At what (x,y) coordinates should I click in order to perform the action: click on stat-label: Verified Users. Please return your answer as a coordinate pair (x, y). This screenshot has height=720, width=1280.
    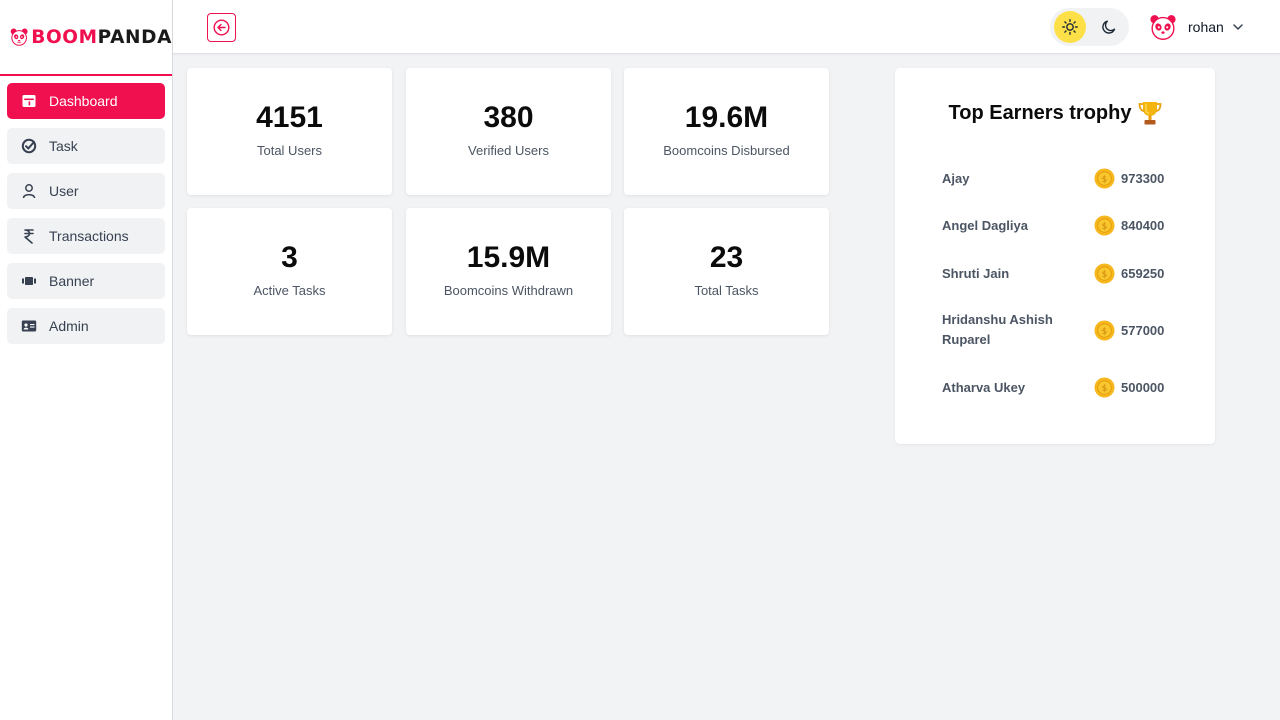
    Looking at the image, I should click on (508, 150).